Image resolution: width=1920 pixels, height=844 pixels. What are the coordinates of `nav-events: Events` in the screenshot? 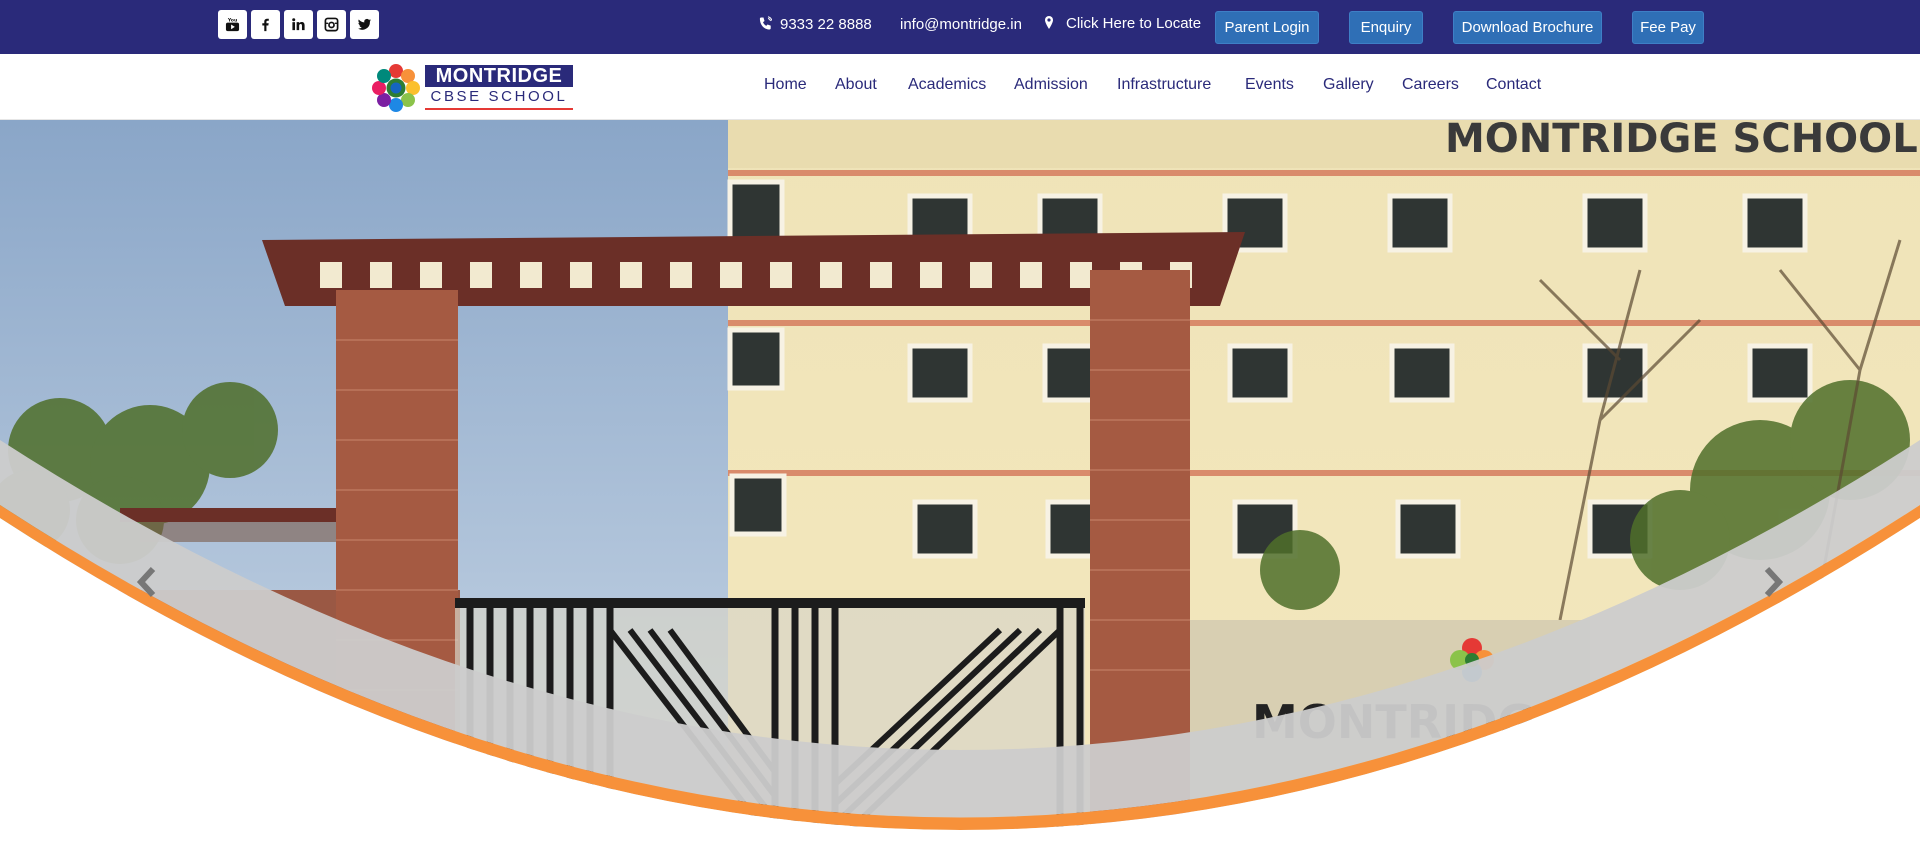 It's located at (1269, 85).